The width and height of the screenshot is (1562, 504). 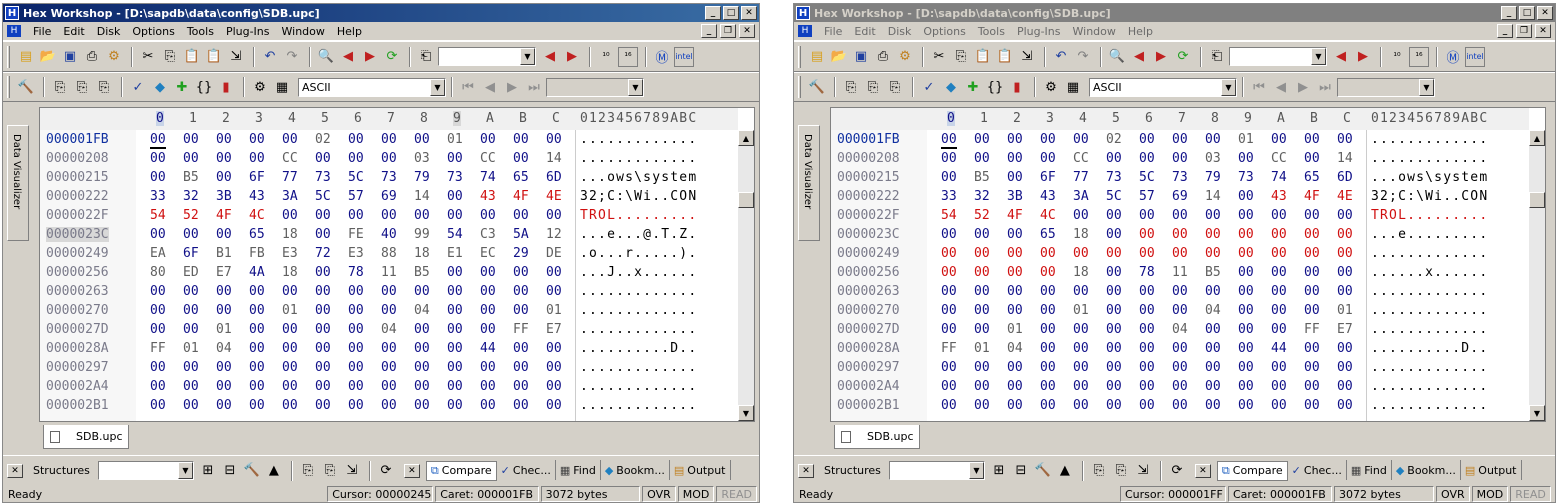 What do you see at coordinates (1545, 13) in the screenshot?
I see `close-button: ✕` at bounding box center [1545, 13].